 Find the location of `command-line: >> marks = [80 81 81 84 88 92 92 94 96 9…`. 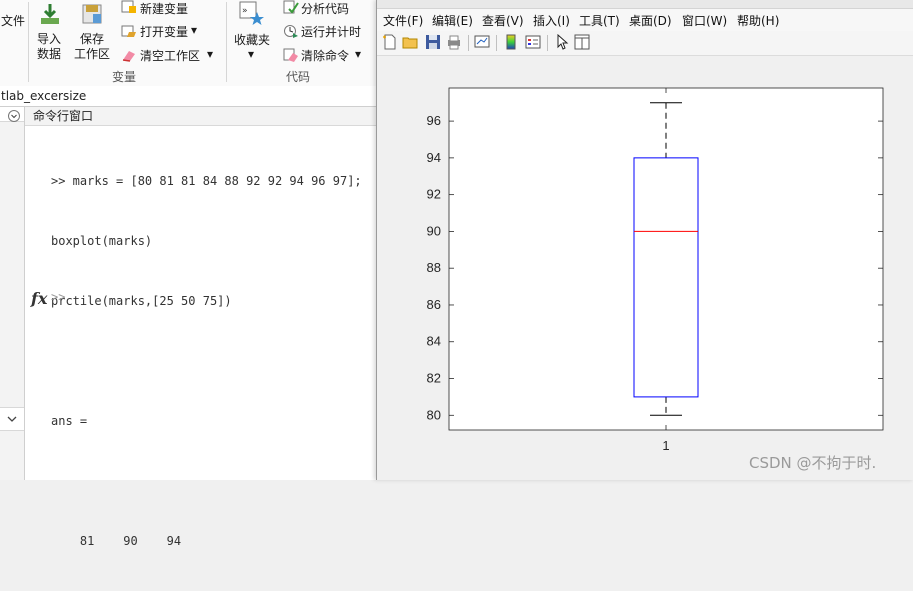

command-line: >> marks = [80 81 81 84 88 92 92 94 96 9… is located at coordinates (206, 181).